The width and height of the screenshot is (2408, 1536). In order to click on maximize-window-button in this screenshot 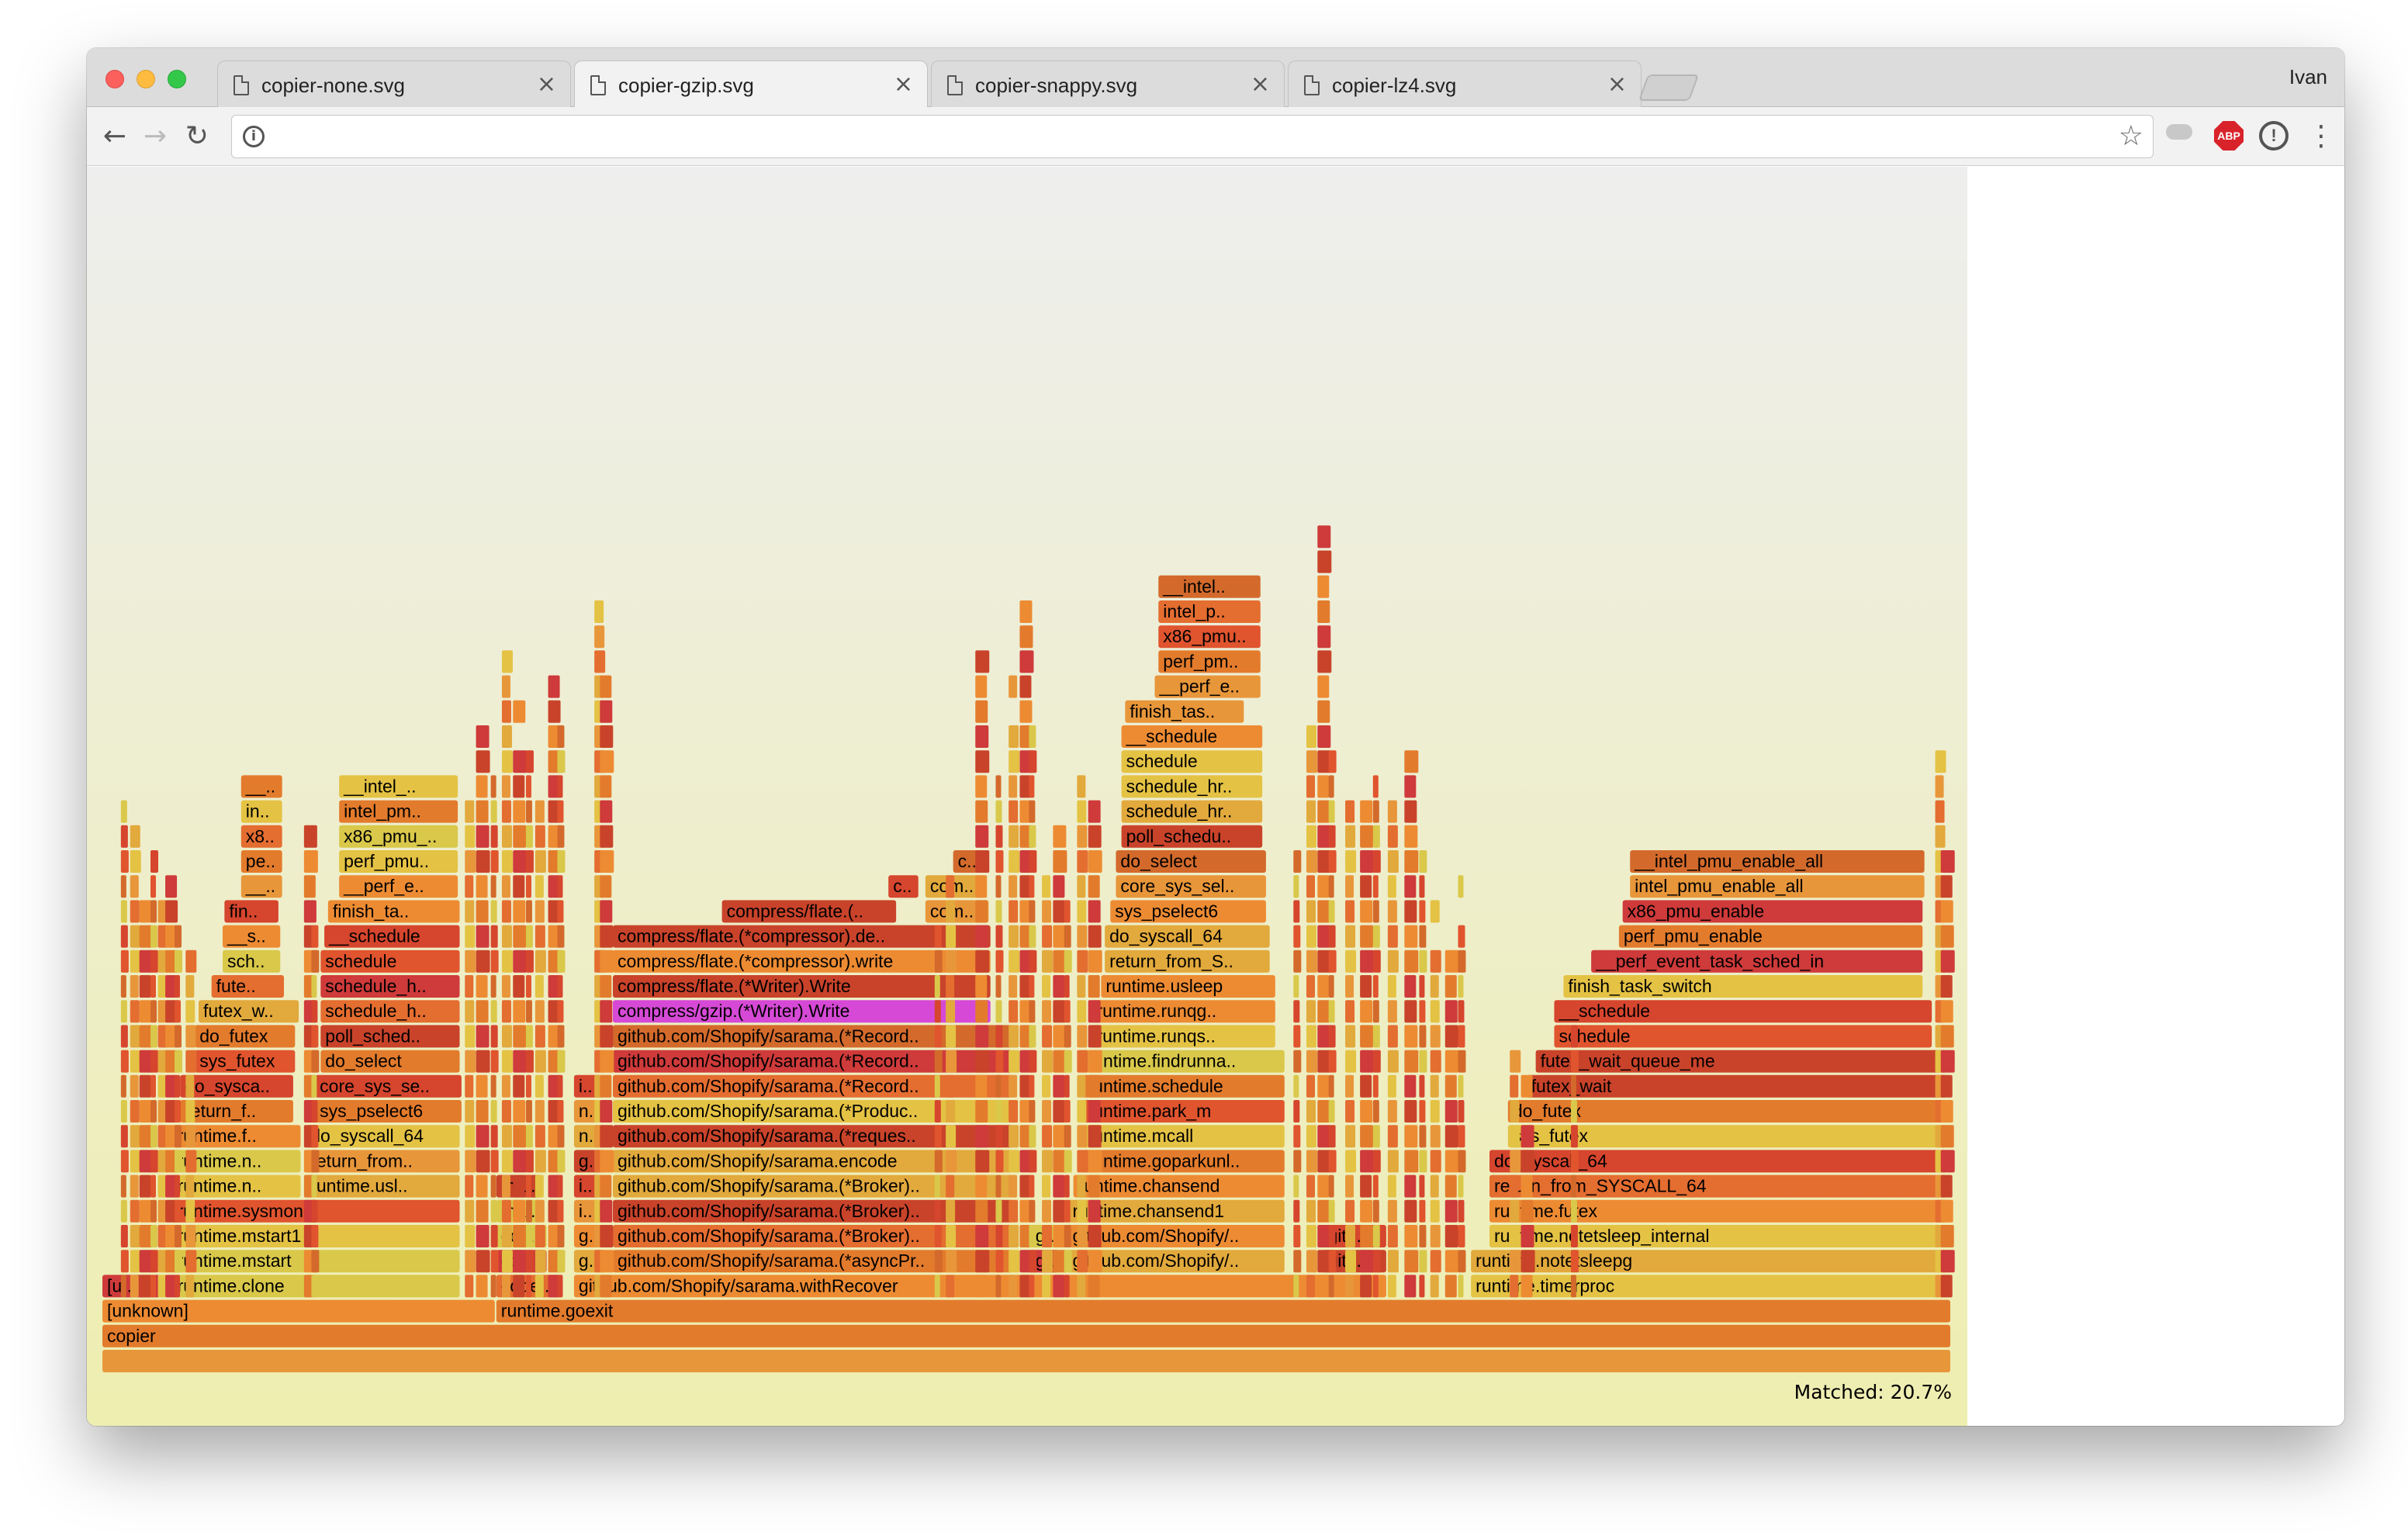, I will do `click(177, 79)`.